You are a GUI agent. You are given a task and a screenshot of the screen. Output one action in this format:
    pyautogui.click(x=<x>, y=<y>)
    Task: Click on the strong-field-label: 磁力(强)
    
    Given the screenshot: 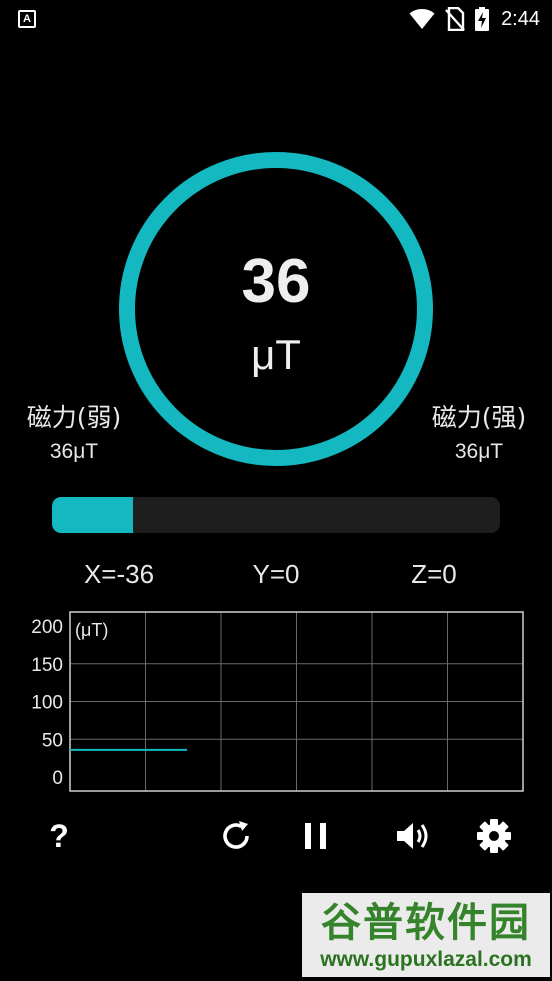 What is the action you would take?
    pyautogui.click(x=479, y=417)
    